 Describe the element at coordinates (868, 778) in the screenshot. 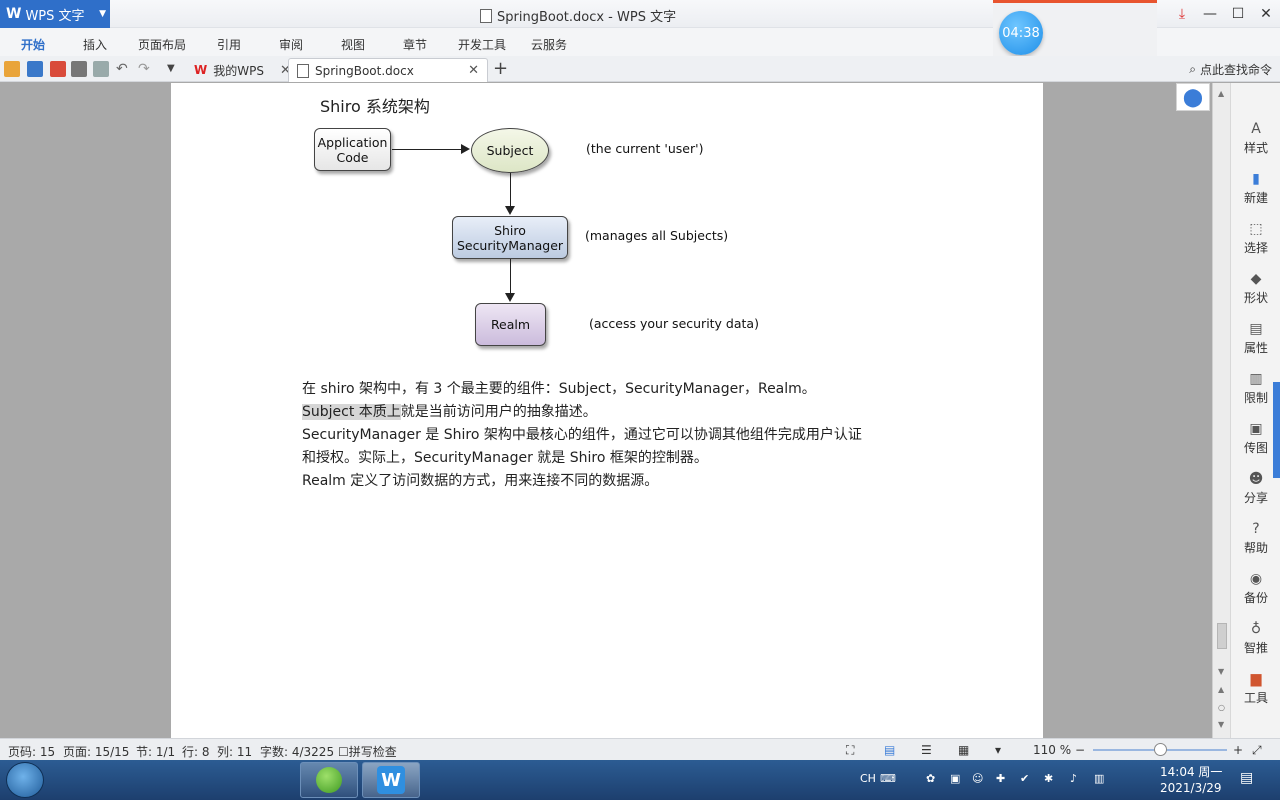

I see `ime-indicator: CH` at that location.